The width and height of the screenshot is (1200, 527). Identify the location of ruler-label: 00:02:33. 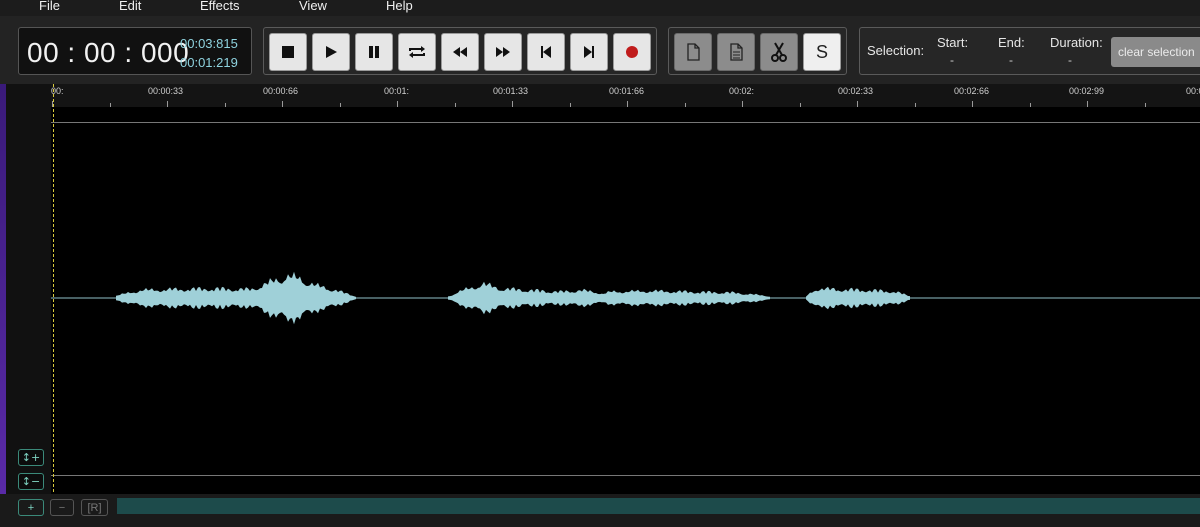
(856, 91).